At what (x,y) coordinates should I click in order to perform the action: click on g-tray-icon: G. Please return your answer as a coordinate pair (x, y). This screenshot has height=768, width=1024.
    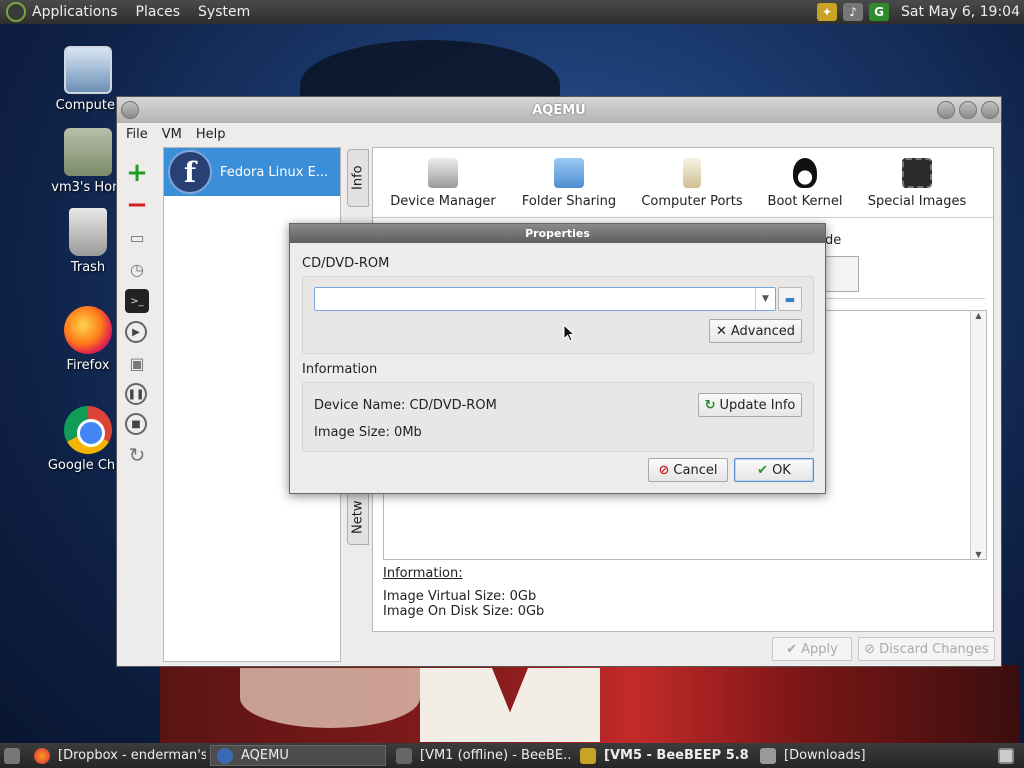
    Looking at the image, I should click on (879, 12).